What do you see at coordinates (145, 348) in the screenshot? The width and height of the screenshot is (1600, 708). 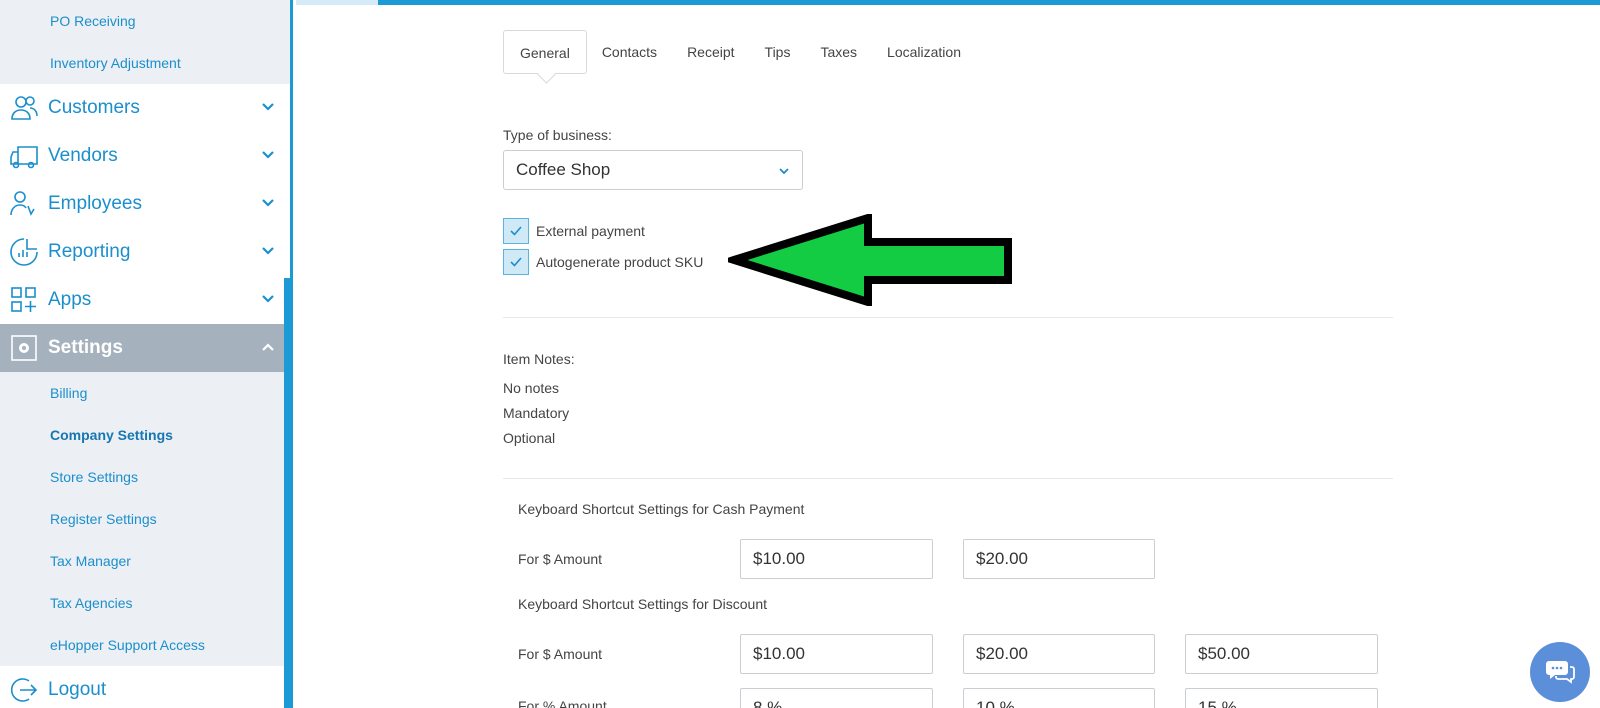 I see `sidebar-item-settings: Settings` at bounding box center [145, 348].